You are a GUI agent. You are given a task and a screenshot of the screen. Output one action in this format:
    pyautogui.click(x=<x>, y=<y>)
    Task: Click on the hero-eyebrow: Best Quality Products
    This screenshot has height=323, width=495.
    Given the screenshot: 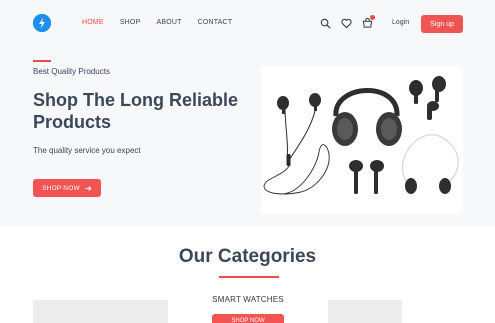 What is the action you would take?
    pyautogui.click(x=71, y=71)
    